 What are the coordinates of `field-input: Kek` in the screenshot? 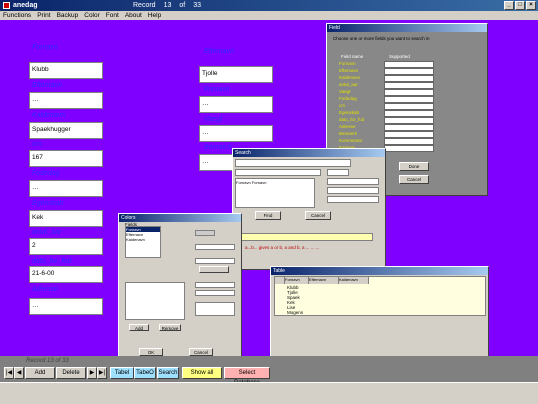 It's located at (66, 218).